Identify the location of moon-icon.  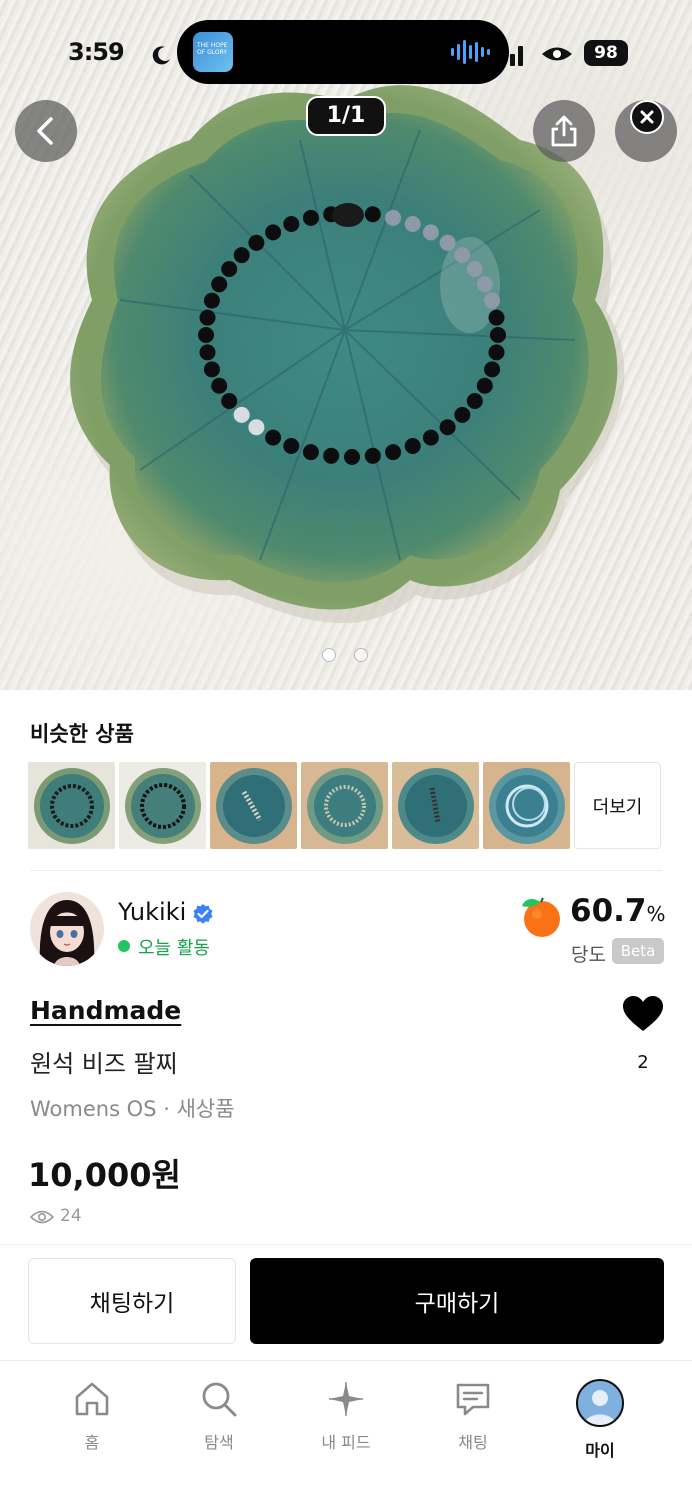
(161, 55).